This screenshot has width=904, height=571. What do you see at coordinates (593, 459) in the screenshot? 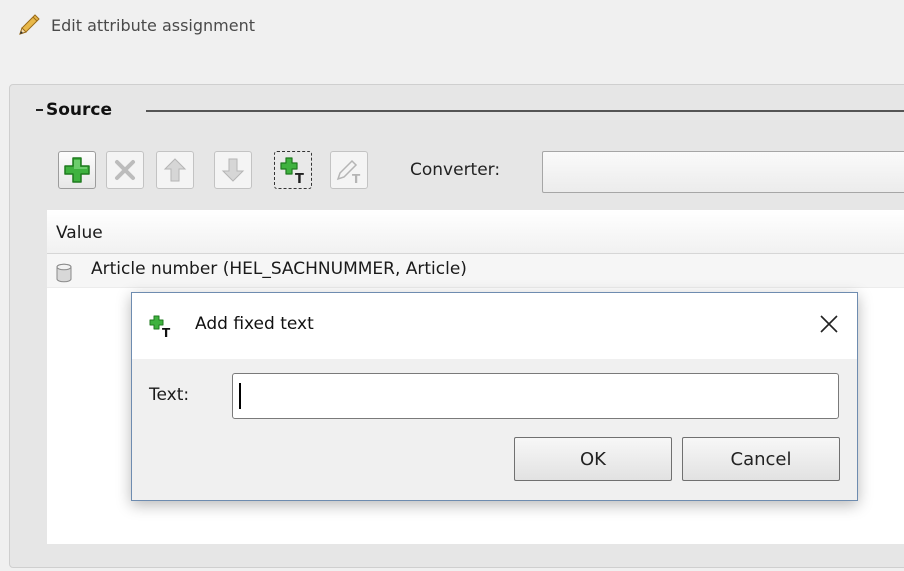
I see `ok-button: OK` at bounding box center [593, 459].